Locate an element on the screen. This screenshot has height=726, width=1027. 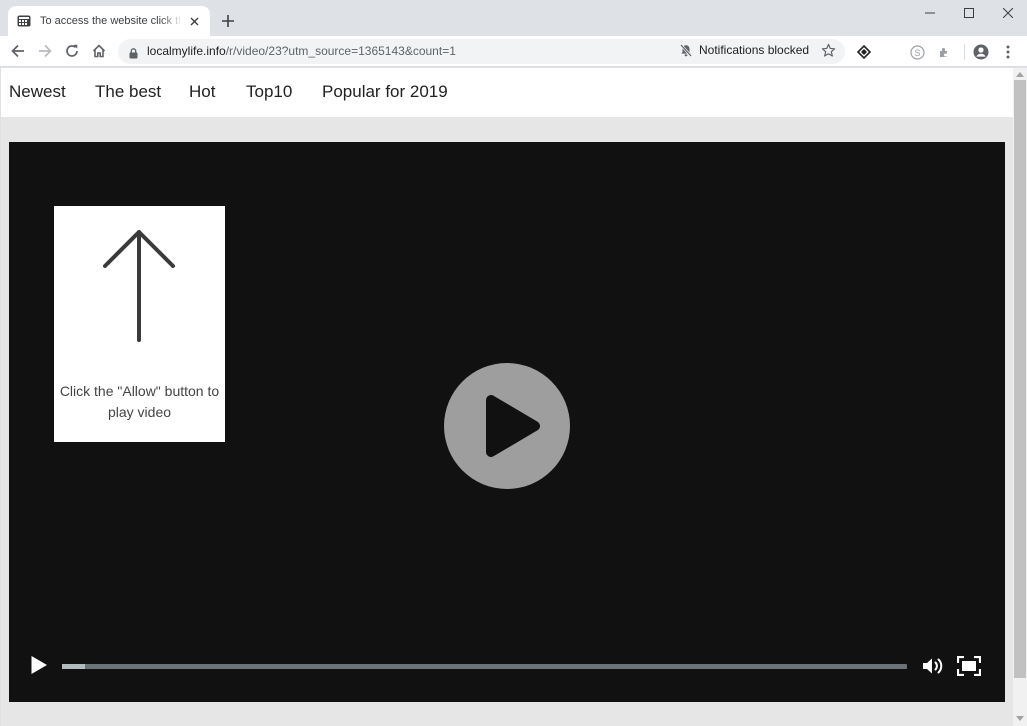
nav-link-hot: Hot is located at coordinates (202, 92).